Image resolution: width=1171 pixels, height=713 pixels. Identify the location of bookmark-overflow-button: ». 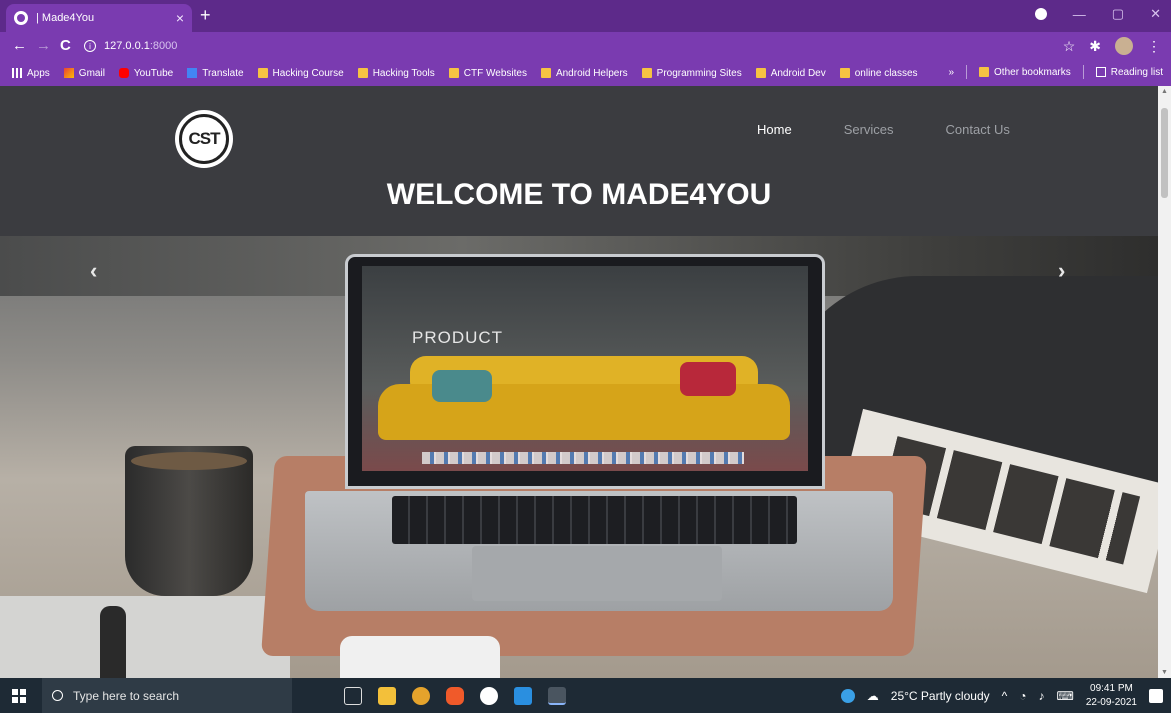
(951, 72).